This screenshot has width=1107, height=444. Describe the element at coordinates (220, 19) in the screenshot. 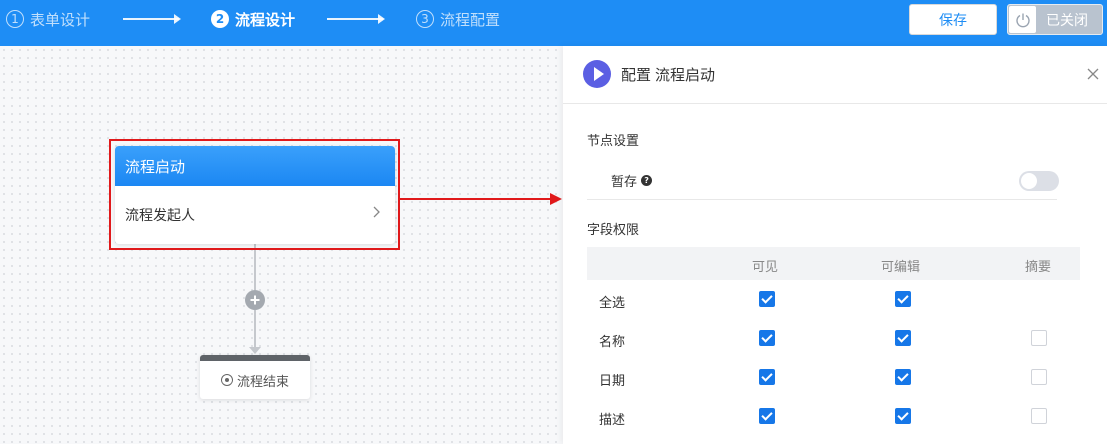

I see `step-number: 2` at that location.